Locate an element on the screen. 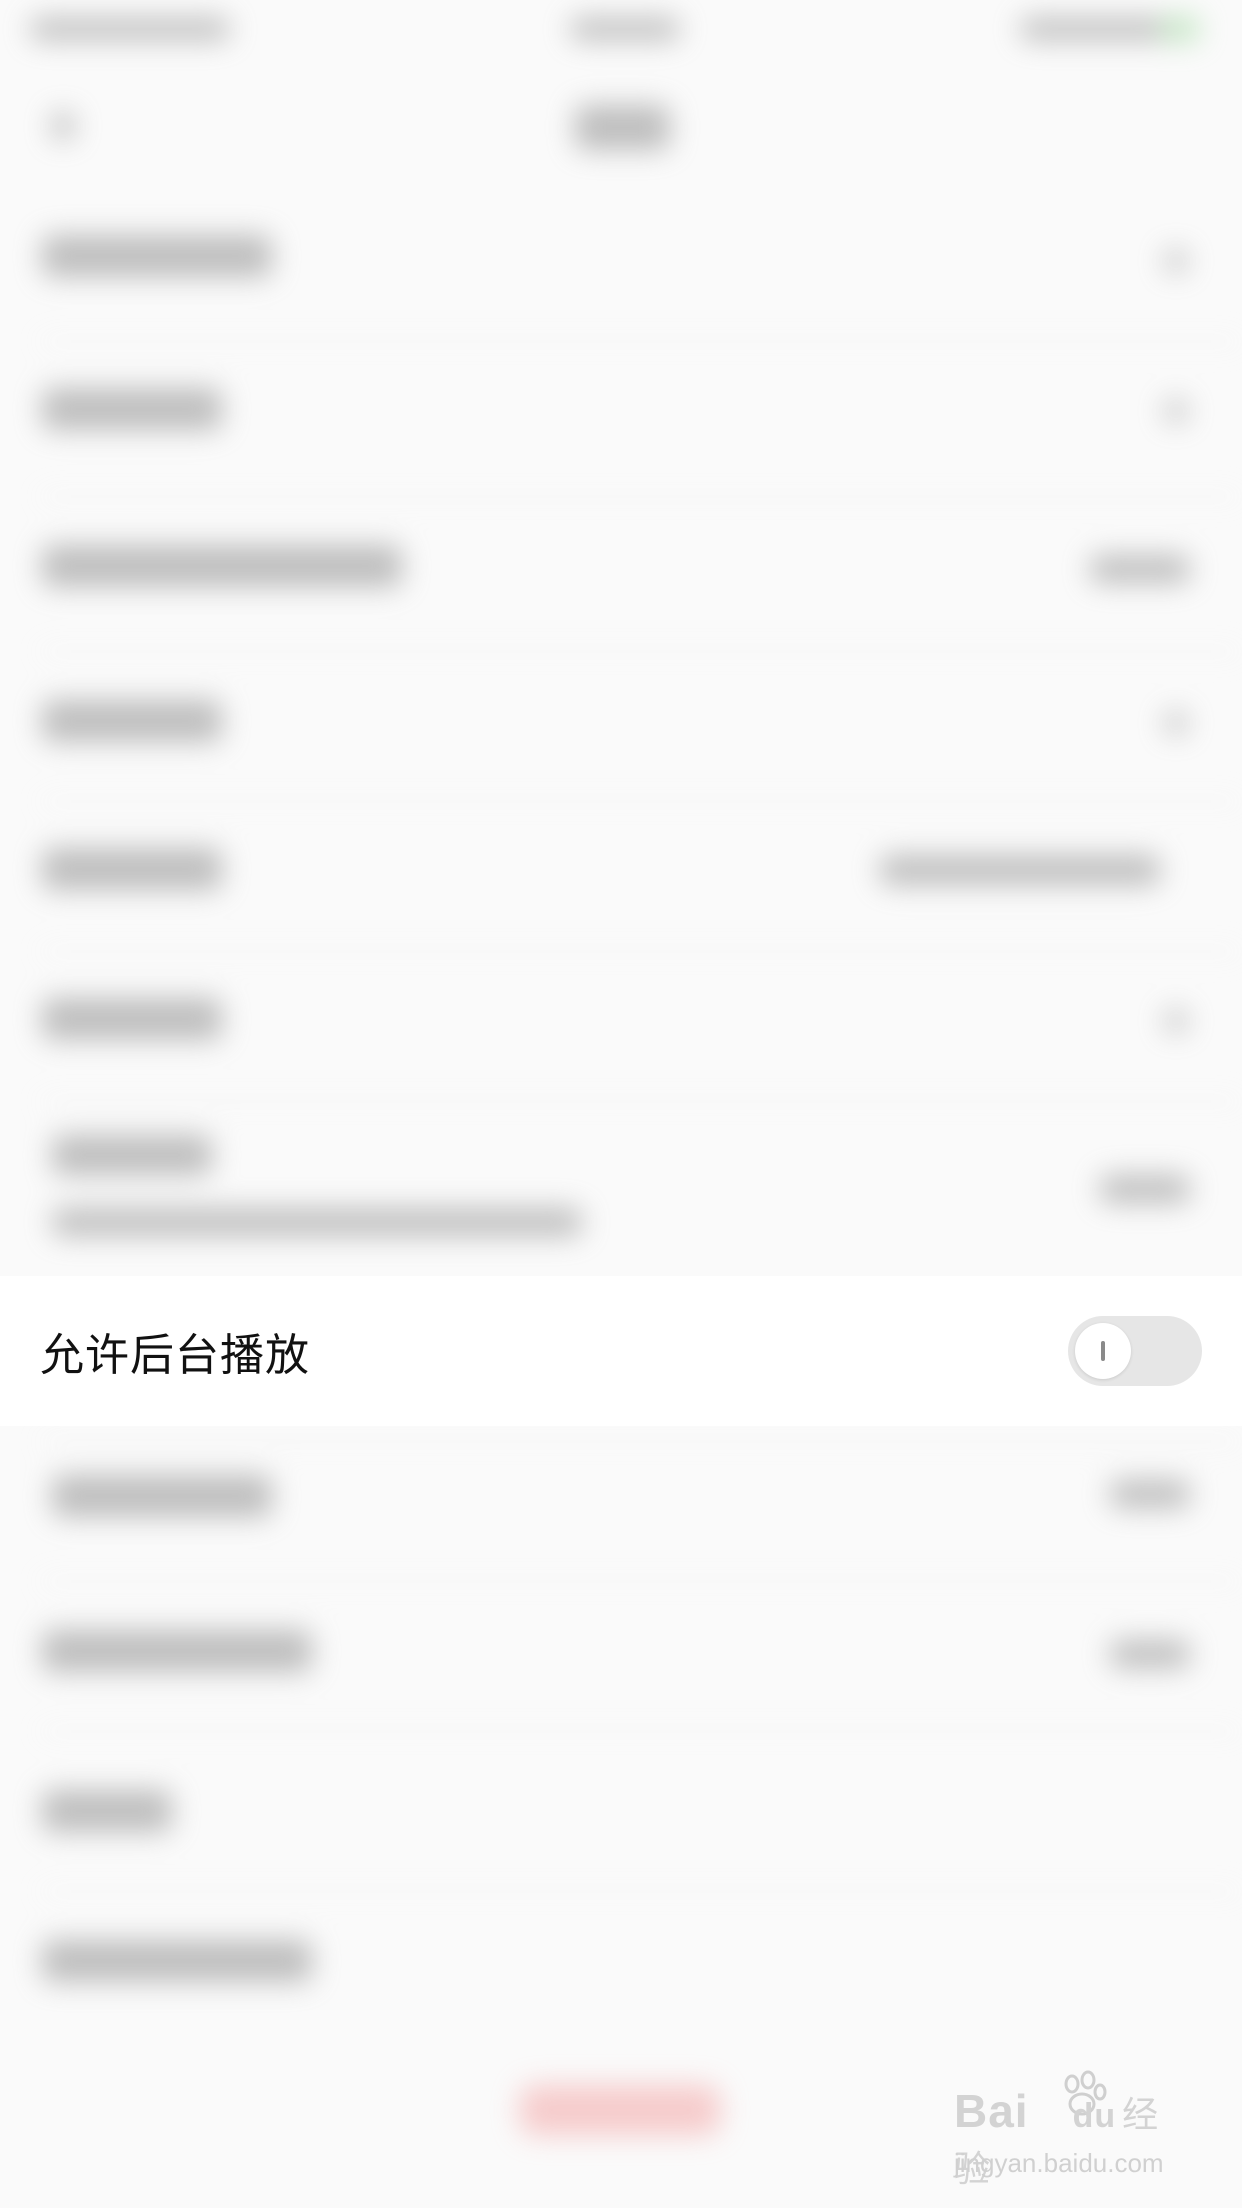 The height and width of the screenshot is (2208, 1242). toggle-off-mark-icon is located at coordinates (1103, 1351).